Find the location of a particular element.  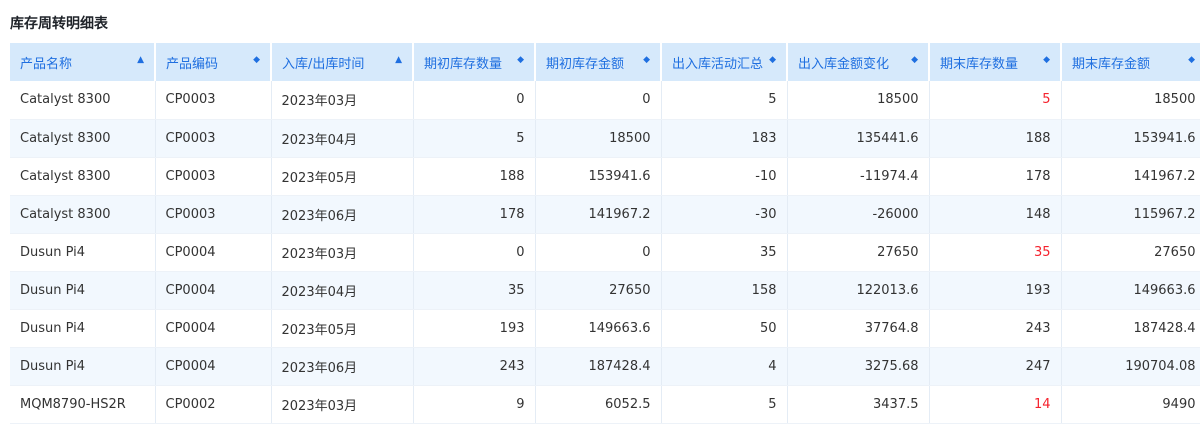

column-header-4: ◆ 期初库存数量 is located at coordinates (474, 62).